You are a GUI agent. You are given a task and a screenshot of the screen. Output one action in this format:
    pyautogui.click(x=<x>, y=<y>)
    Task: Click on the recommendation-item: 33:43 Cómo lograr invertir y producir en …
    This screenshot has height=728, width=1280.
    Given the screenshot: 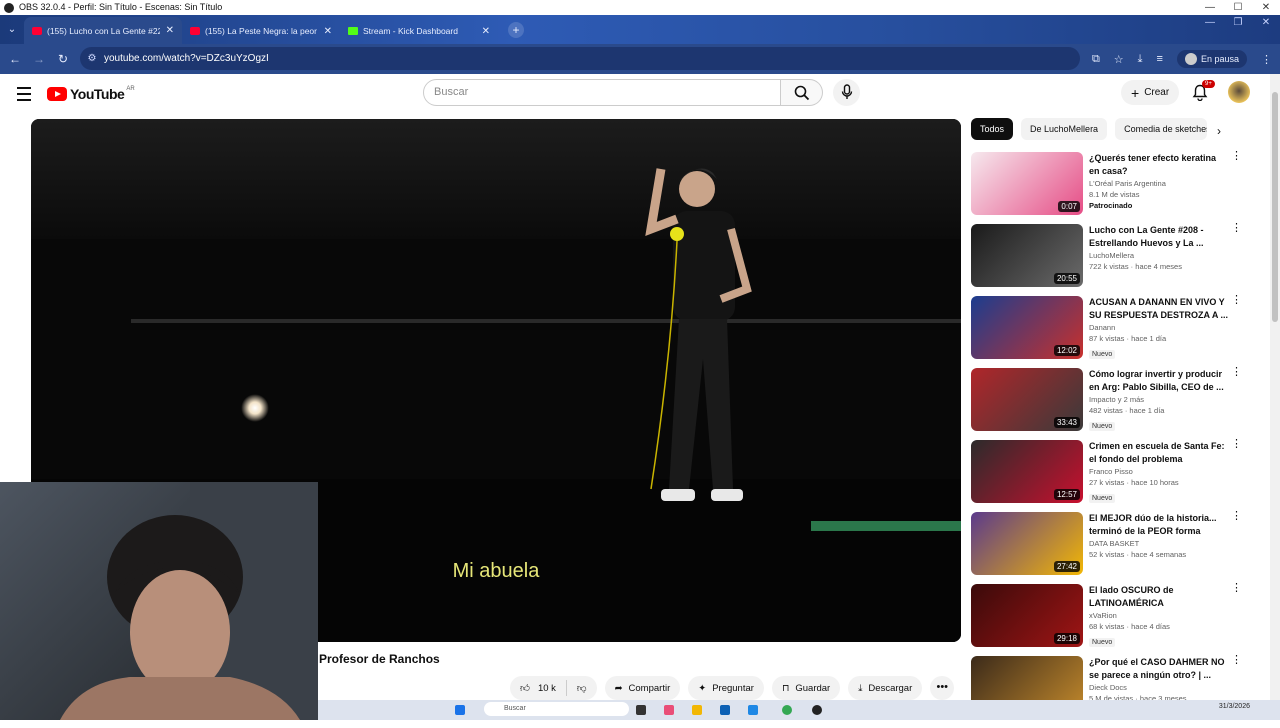 What is the action you would take?
    pyautogui.click(x=1111, y=402)
    